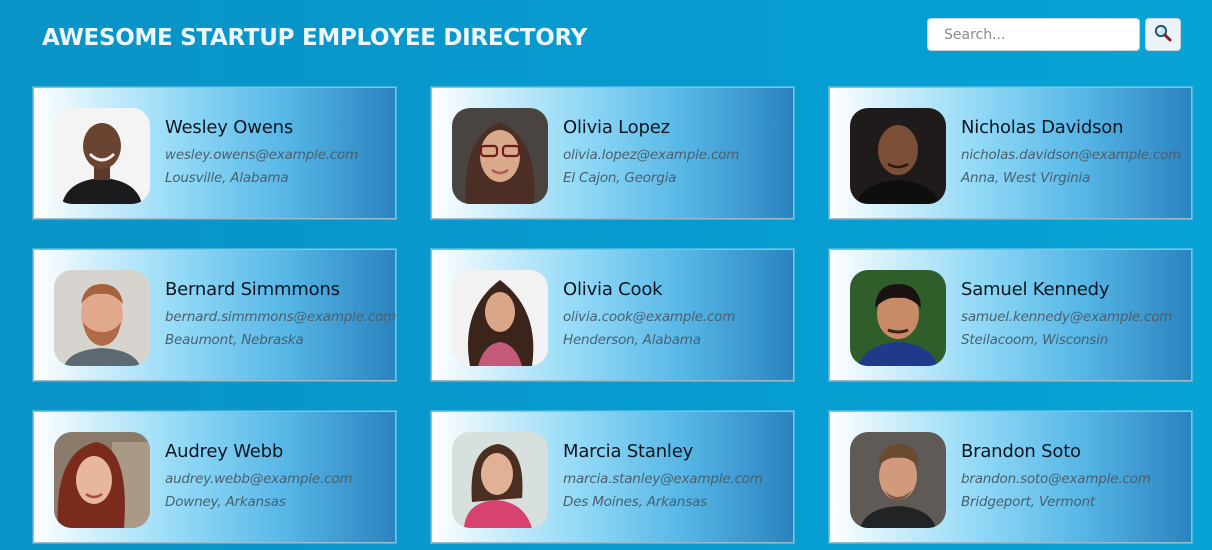 This screenshot has height=550, width=1212. What do you see at coordinates (314, 38) in the screenshot?
I see `page-title: Awesome Startup Employee Directory` at bounding box center [314, 38].